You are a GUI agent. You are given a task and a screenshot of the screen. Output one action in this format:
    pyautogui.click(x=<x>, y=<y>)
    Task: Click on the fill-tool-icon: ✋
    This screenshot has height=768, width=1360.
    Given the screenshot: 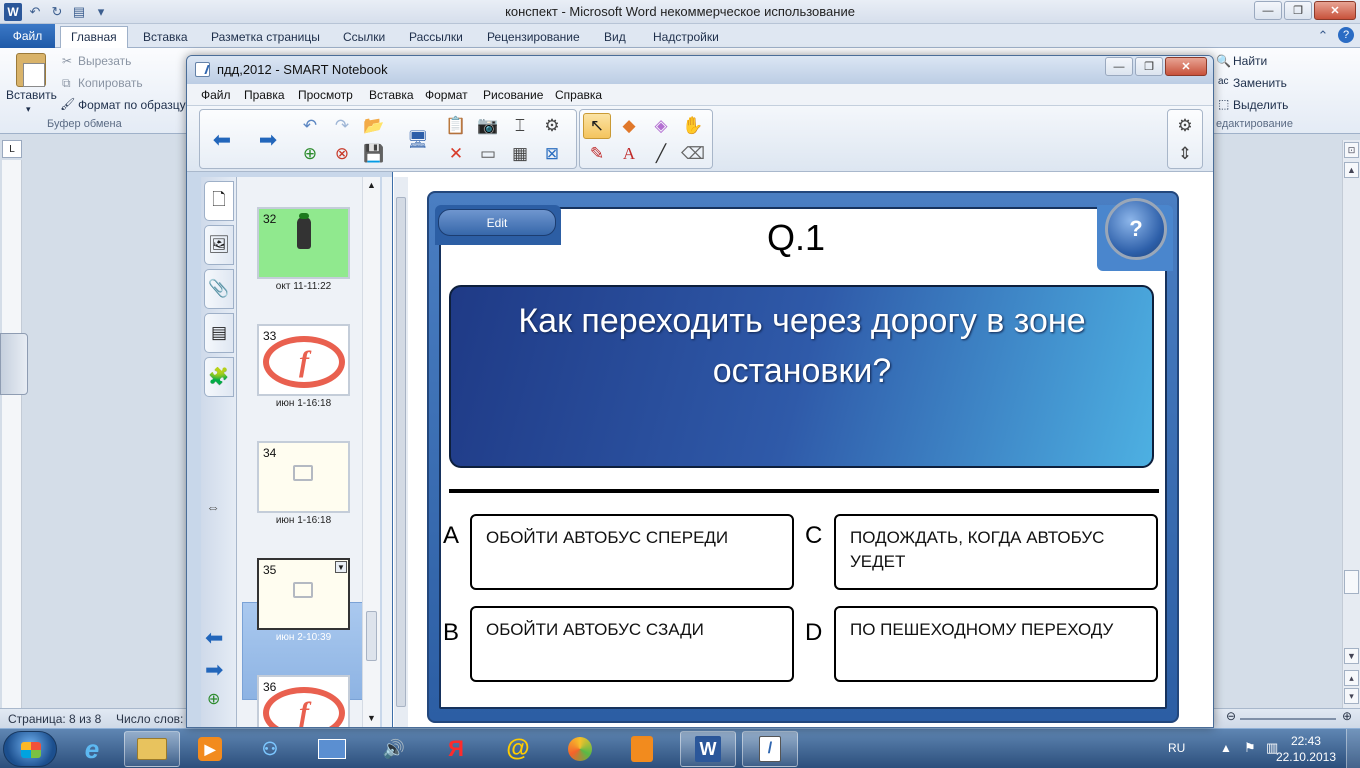 What is the action you would take?
    pyautogui.click(x=693, y=126)
    